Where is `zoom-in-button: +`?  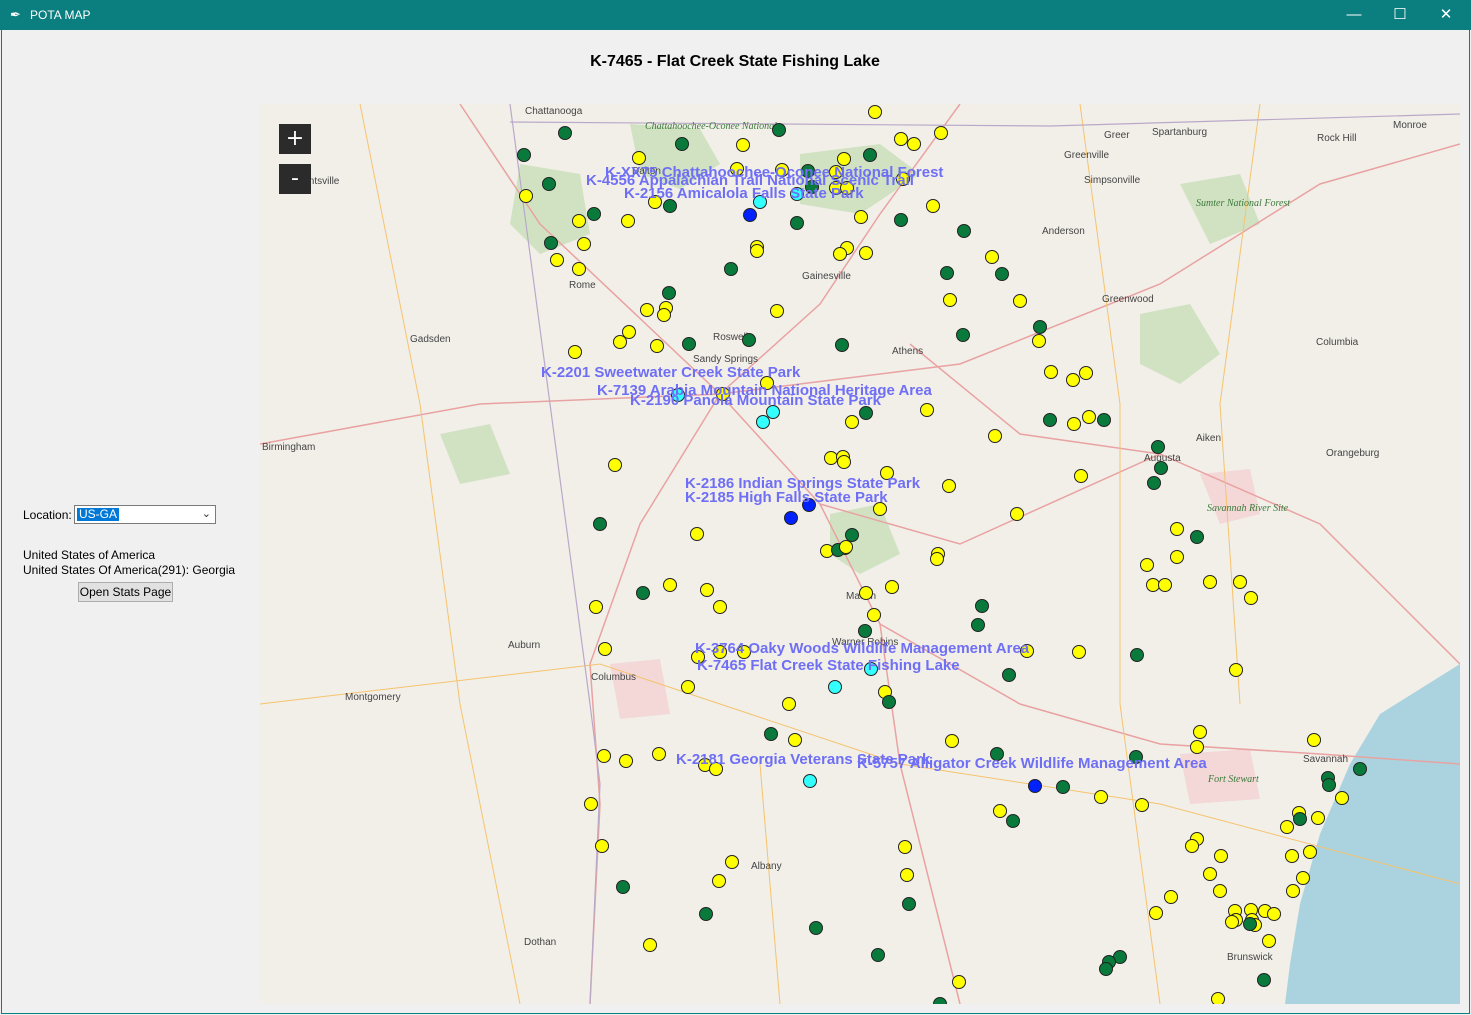 zoom-in-button: + is located at coordinates (295, 139).